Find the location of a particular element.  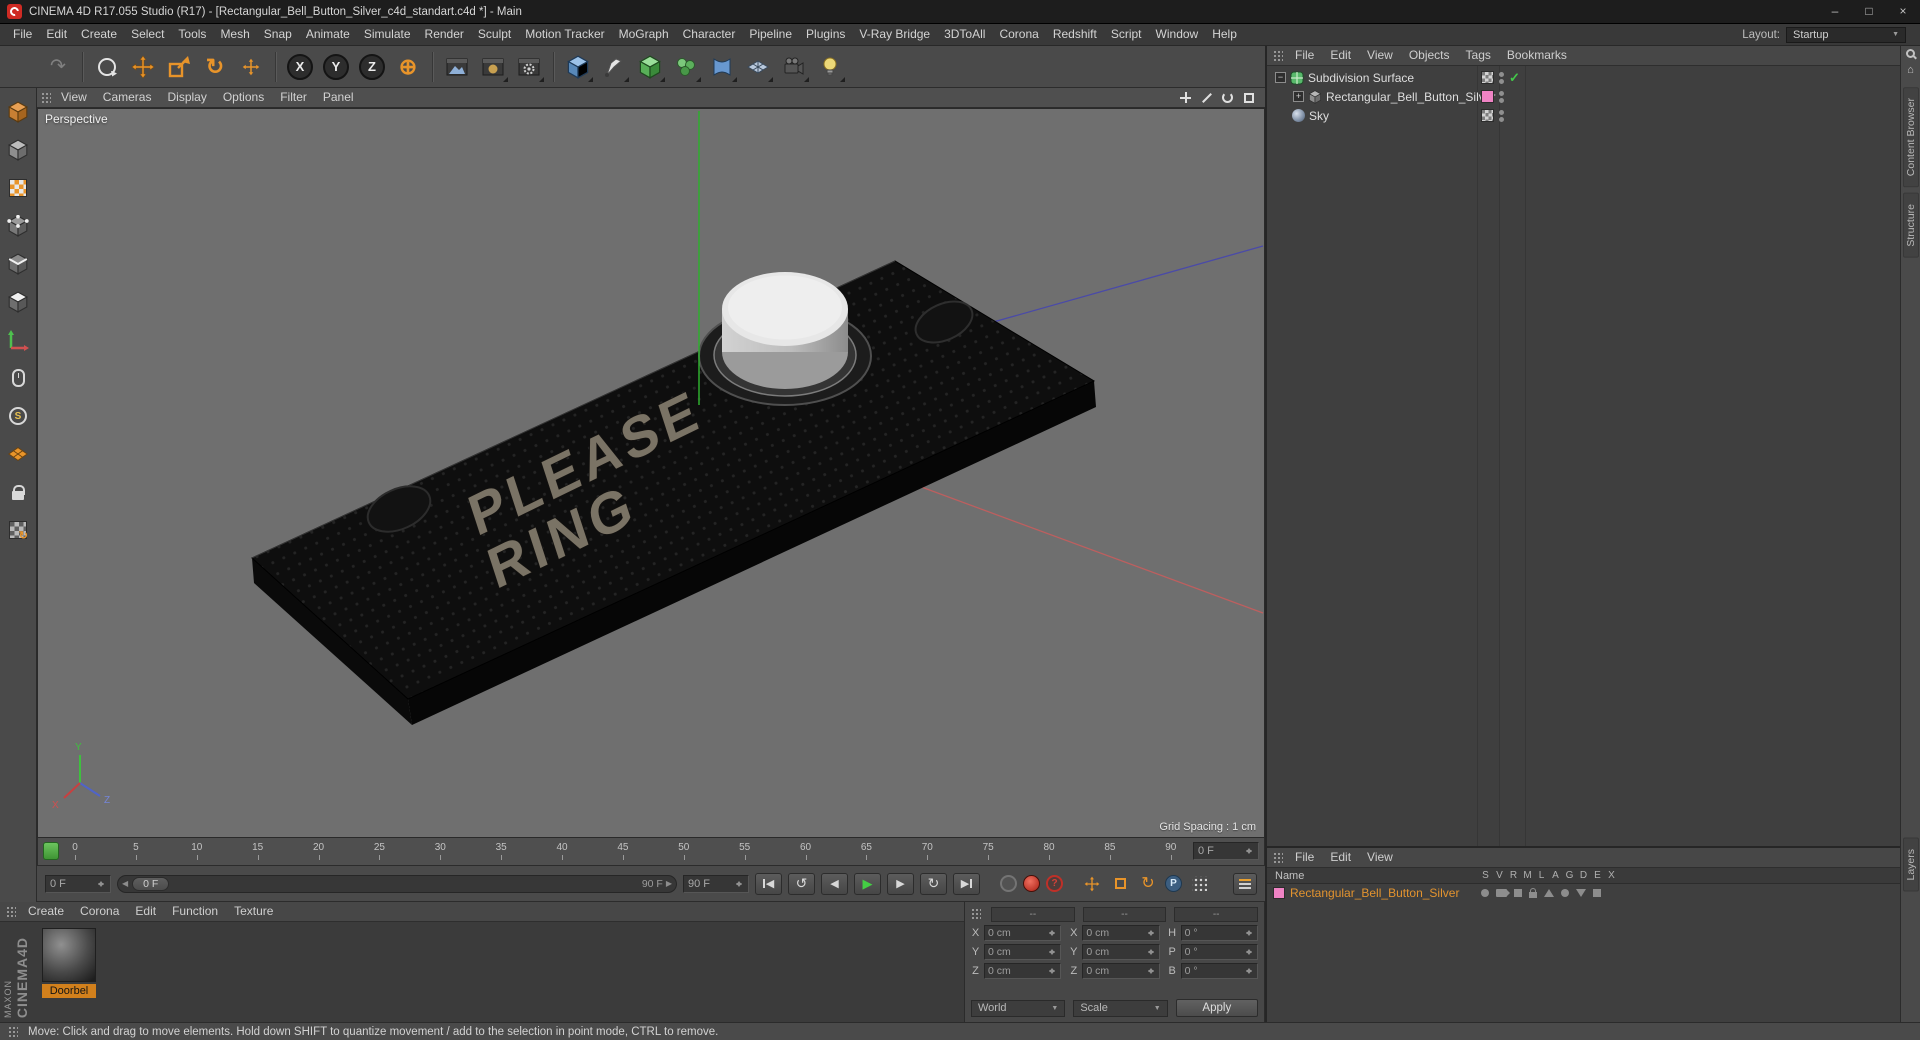

last-tool-button is located at coordinates (251, 67).